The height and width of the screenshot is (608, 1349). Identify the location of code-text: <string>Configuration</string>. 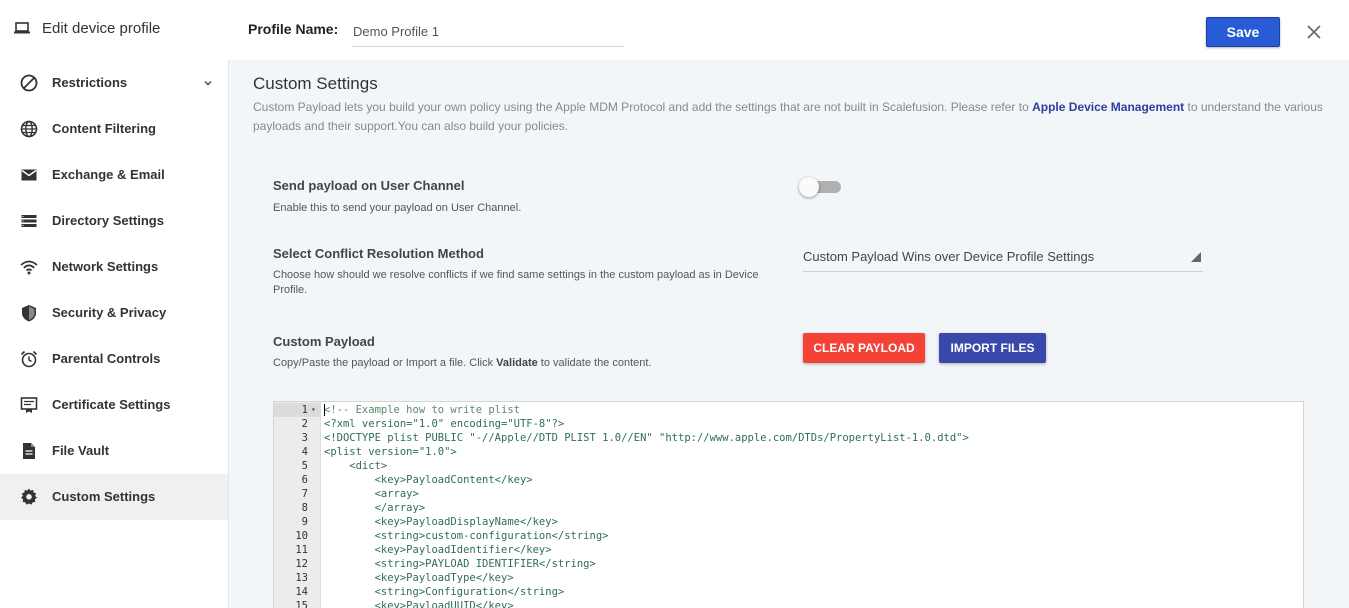
(444, 592).